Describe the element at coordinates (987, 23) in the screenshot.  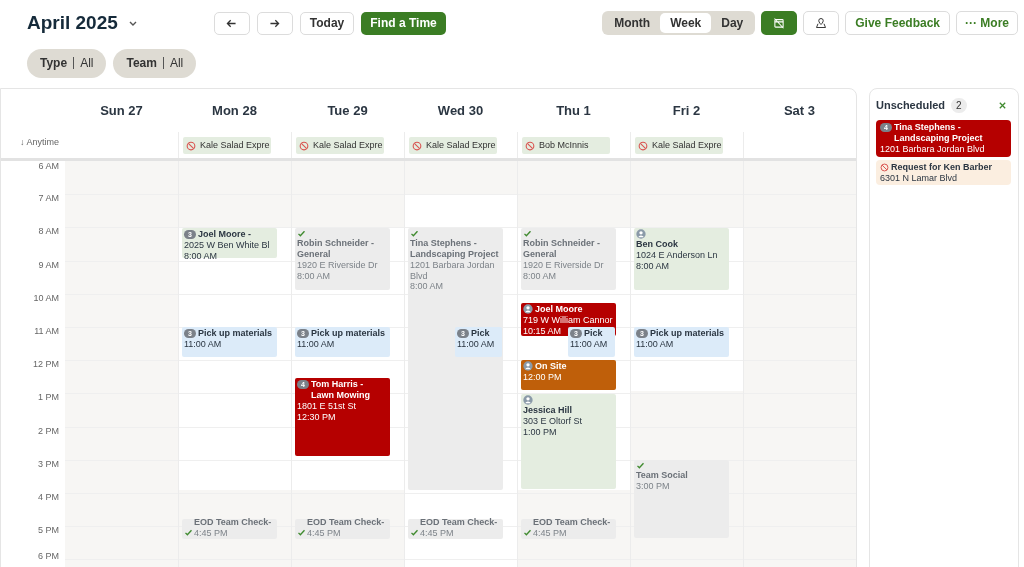
I see `more-button: ··· More` at that location.